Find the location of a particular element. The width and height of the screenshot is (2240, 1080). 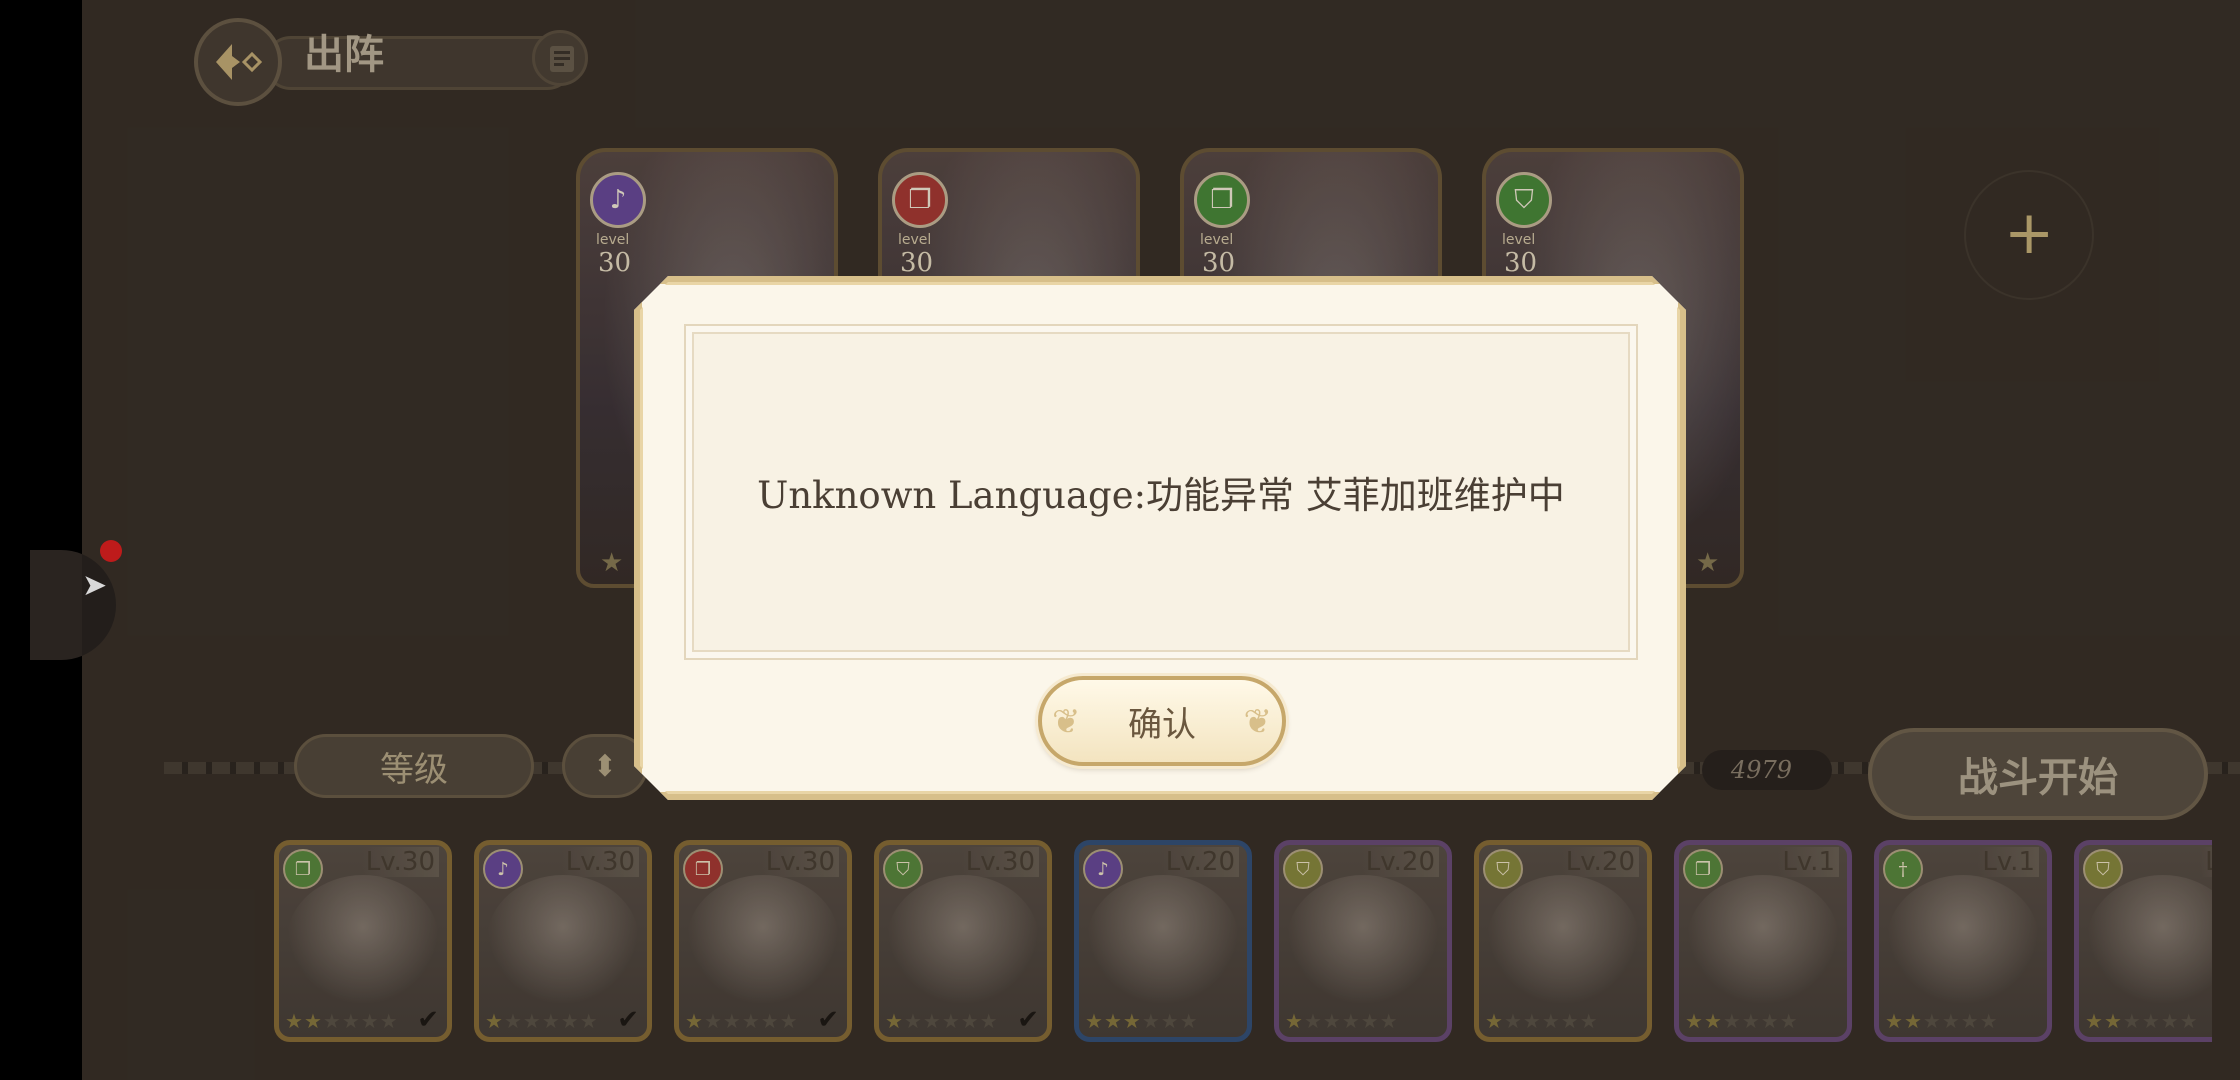

dialog-body: Unknown Language:功能异常 艾菲加班维护中 is located at coordinates (1161, 492).